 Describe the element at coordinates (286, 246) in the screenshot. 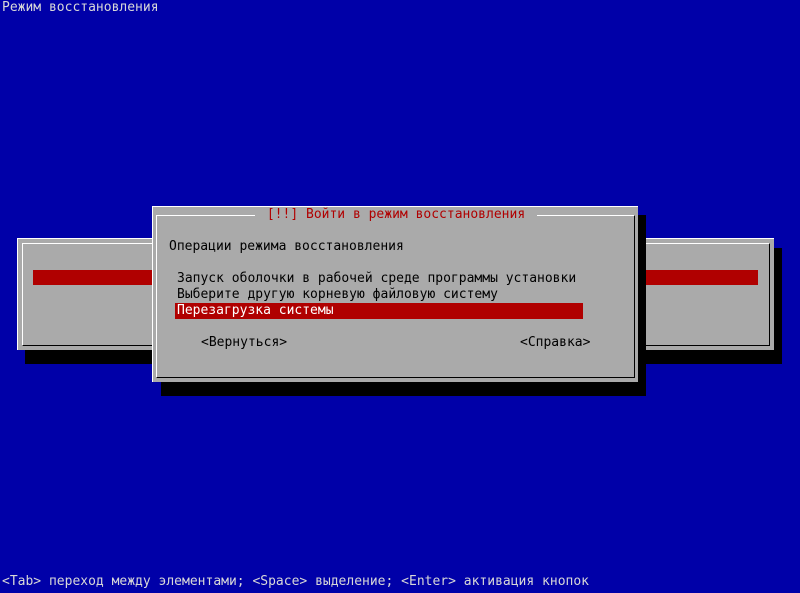

I see `dialog-prompt: Операции режима восстановления` at that location.